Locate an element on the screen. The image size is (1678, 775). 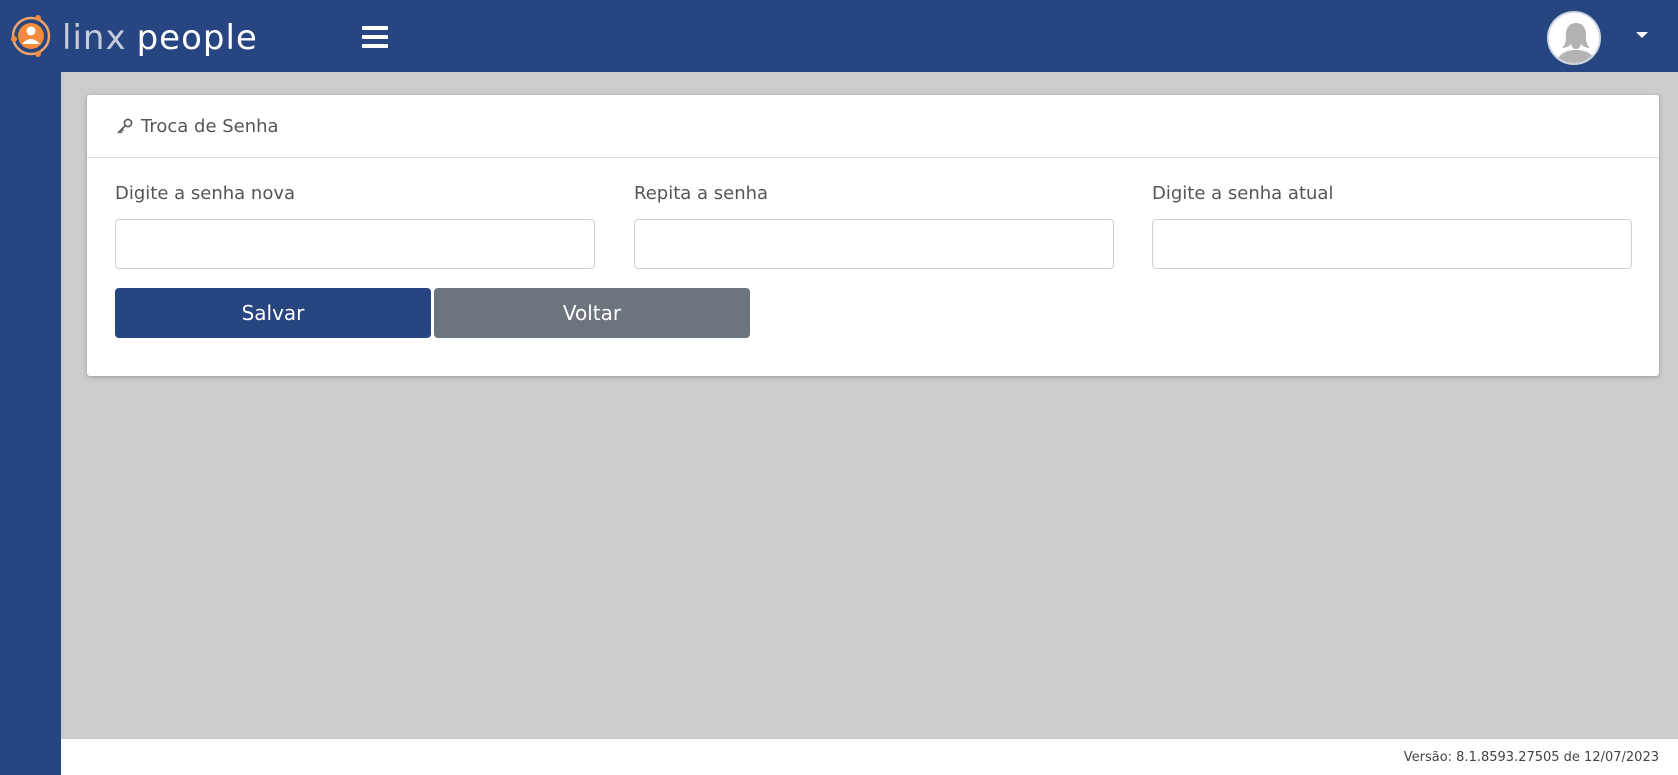
avatar-silhouette-icon is located at coordinates (1574, 38).